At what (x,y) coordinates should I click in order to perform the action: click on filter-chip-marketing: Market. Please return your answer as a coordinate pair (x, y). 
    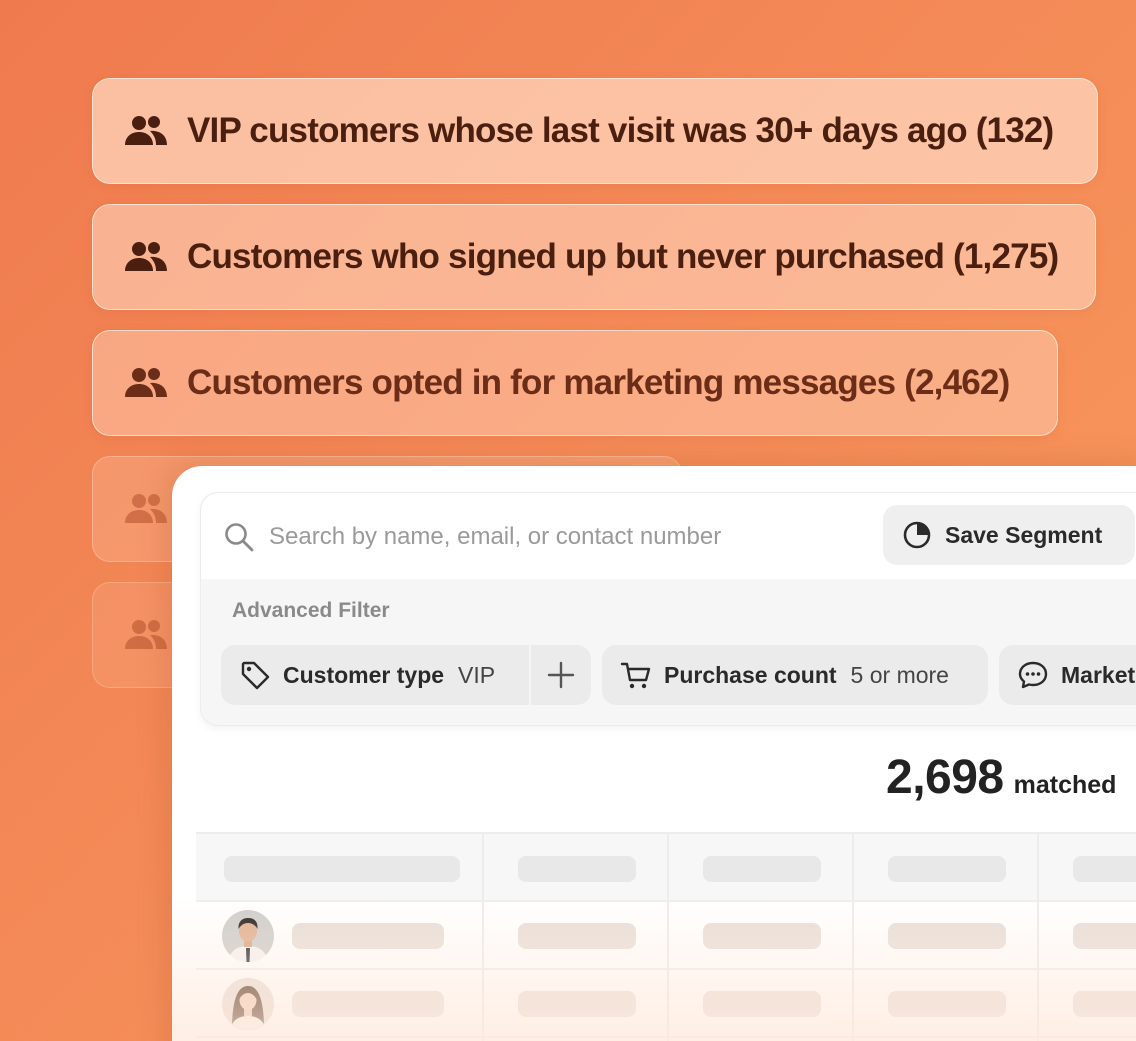
    Looking at the image, I should click on (1067, 675).